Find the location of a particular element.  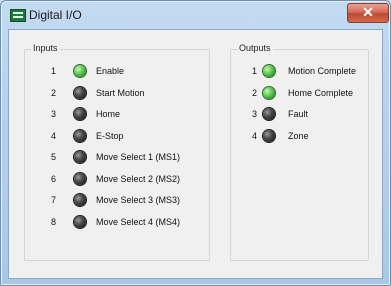

input-number: 6 is located at coordinates (53, 178).